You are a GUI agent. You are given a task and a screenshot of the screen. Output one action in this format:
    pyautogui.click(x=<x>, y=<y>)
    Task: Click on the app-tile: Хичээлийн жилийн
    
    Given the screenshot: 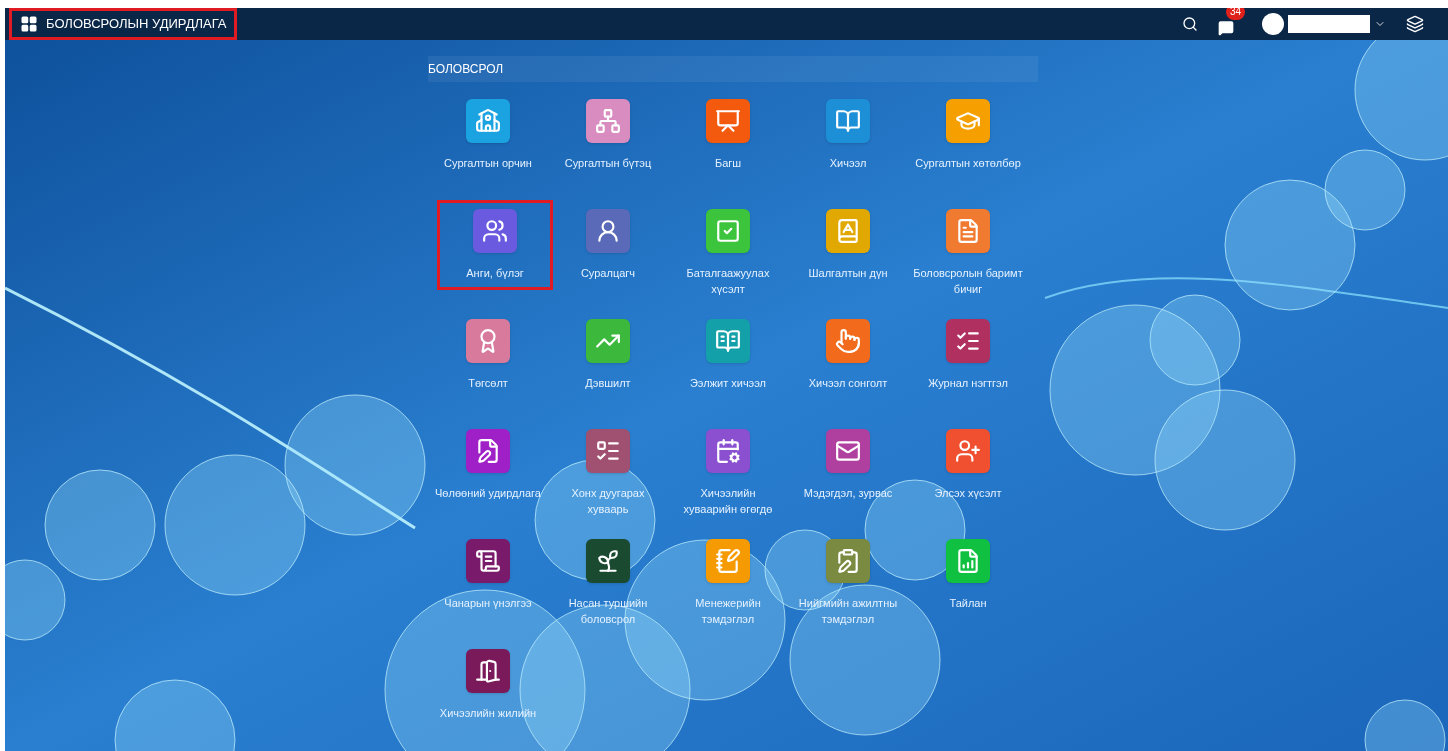 What is the action you would take?
    pyautogui.click(x=488, y=695)
    